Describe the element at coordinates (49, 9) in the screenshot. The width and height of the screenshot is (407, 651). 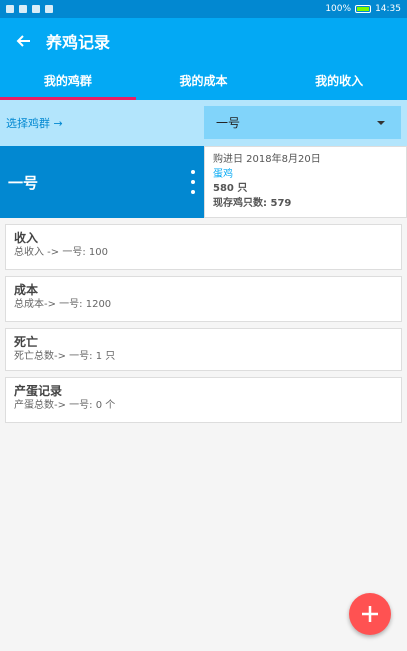
I see `clipboard-icon` at that location.